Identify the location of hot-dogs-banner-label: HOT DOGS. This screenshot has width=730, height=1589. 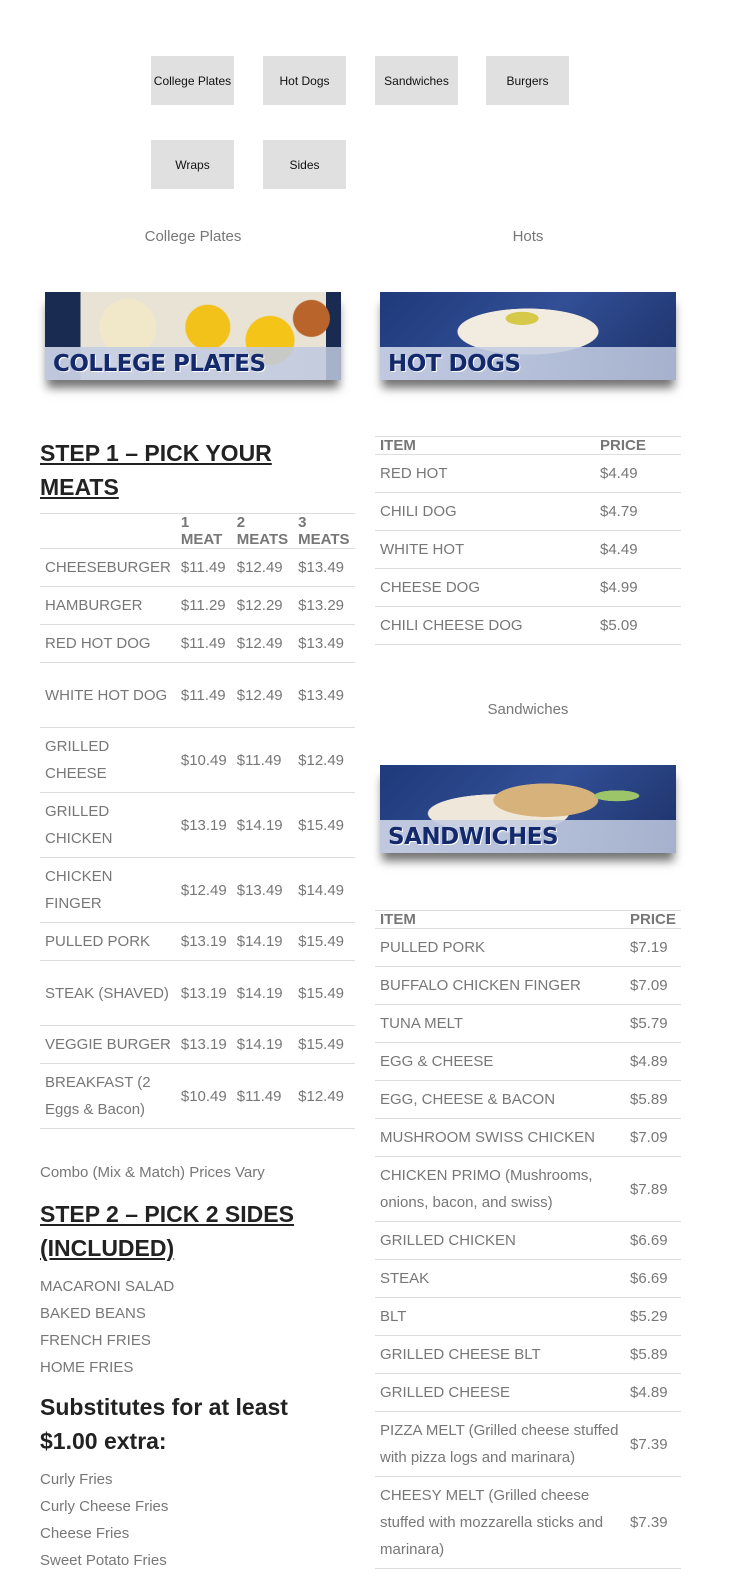
(528, 363).